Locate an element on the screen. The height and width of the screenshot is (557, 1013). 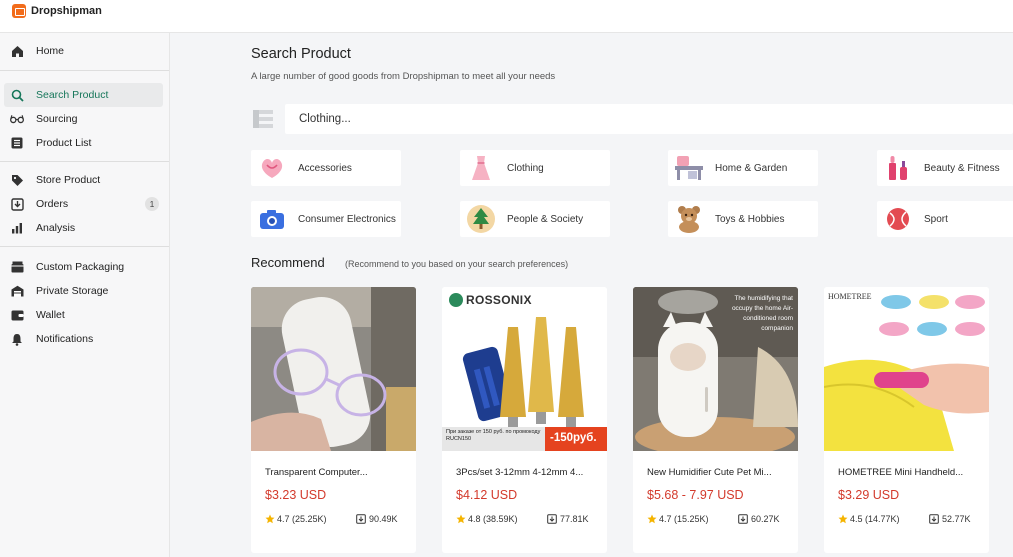
sidebar-item-analysis: Analysis is located at coordinates (83, 228).